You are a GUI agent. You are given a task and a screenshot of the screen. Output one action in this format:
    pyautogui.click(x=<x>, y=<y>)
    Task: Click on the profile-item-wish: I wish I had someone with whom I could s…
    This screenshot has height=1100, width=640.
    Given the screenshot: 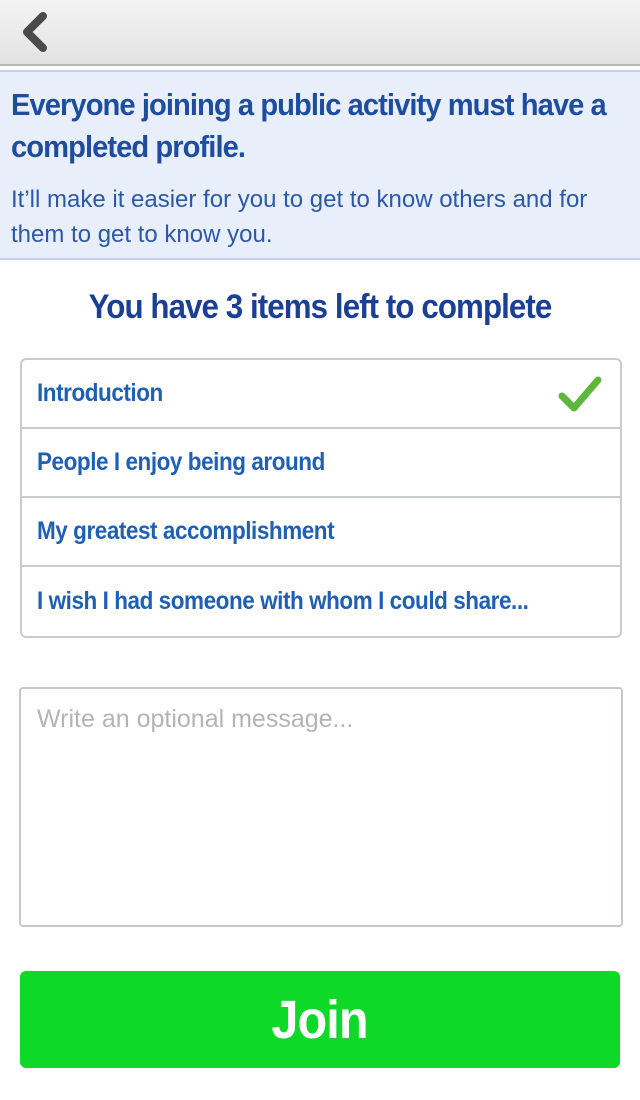 What is the action you would take?
    pyautogui.click(x=321, y=601)
    